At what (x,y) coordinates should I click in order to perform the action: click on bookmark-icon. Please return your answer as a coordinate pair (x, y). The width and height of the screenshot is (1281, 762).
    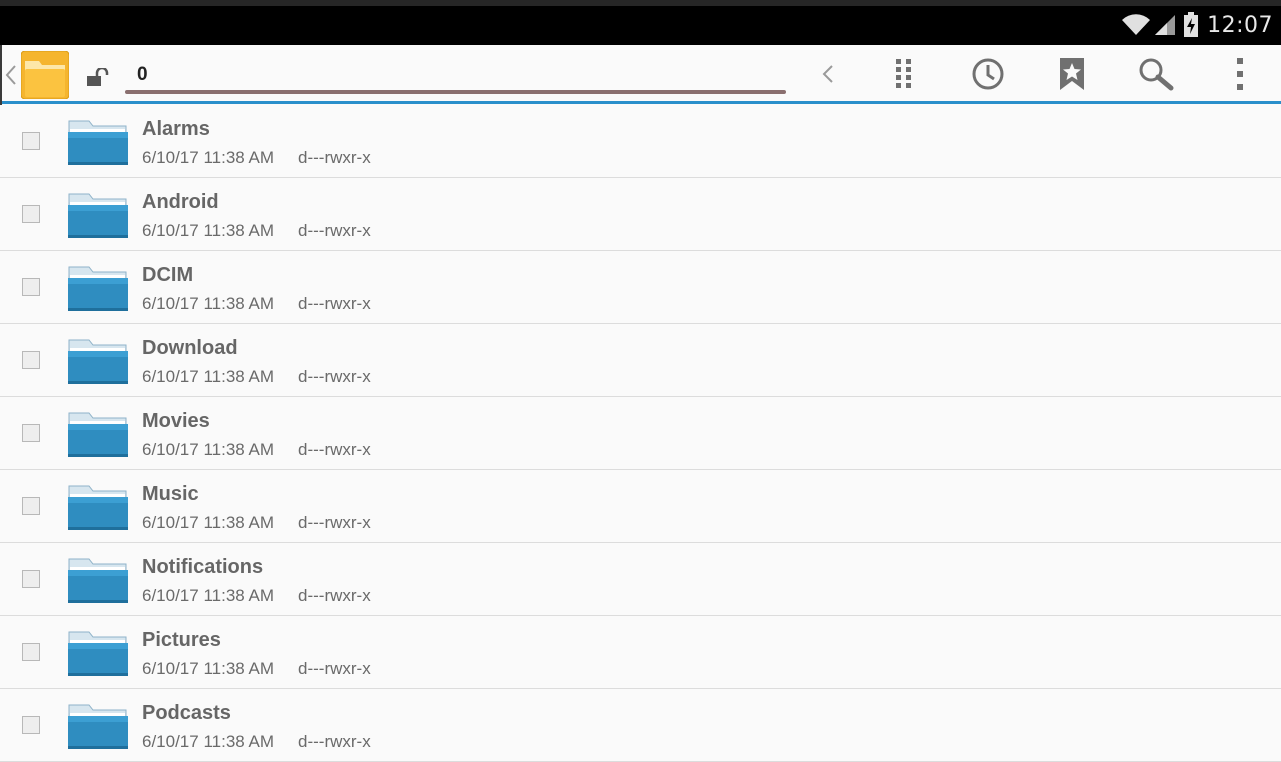
    Looking at the image, I should click on (1072, 76).